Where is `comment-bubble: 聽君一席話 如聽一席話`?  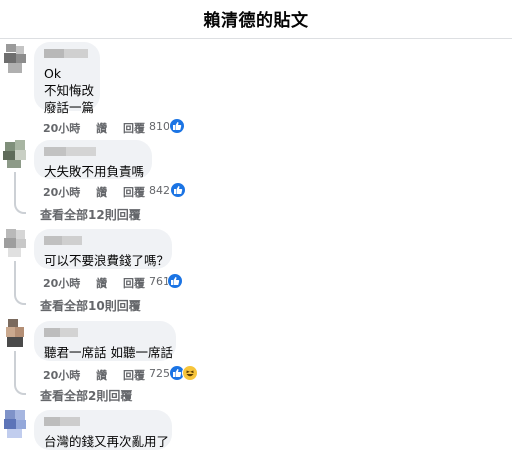
comment-bubble: 聽君一席話 如聽一席話 is located at coordinates (105, 341).